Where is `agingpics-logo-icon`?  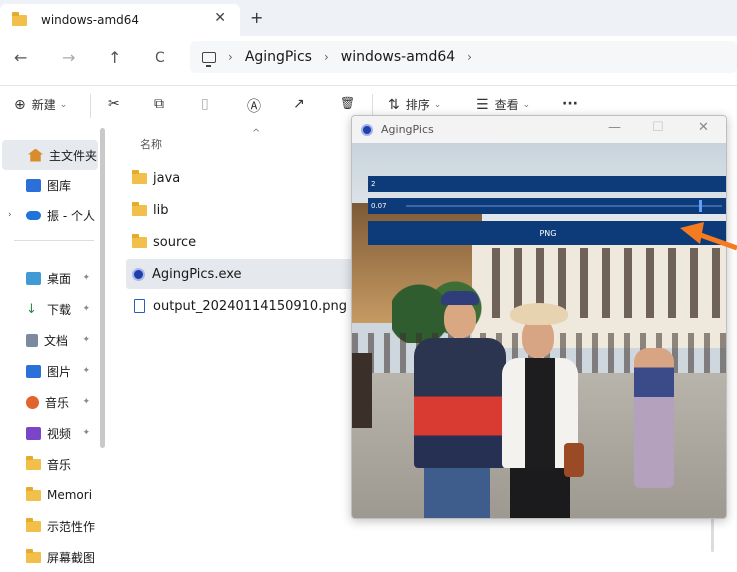
agingpics-logo-icon is located at coordinates (367, 129).